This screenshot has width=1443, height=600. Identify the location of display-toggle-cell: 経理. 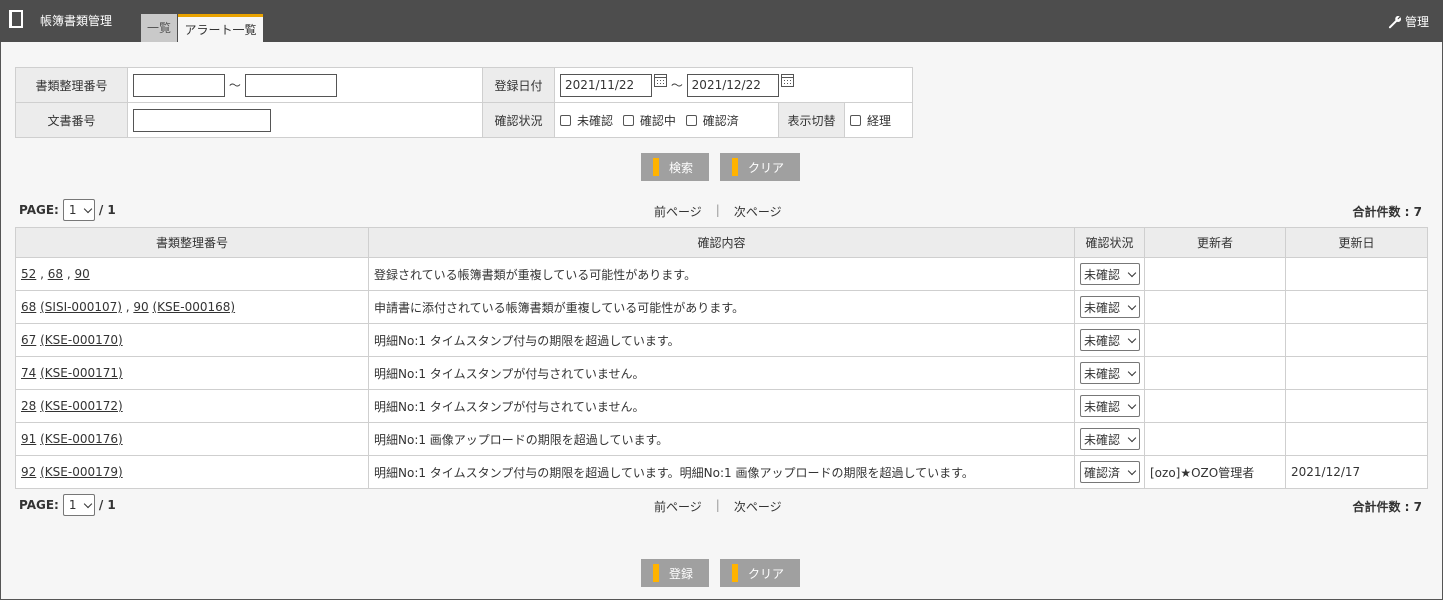
(878, 120).